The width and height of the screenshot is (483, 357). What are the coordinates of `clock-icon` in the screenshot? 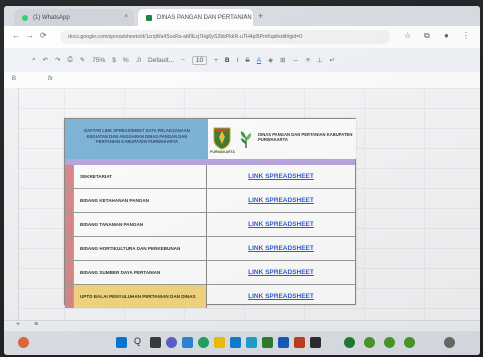 It's located at (449, 342).